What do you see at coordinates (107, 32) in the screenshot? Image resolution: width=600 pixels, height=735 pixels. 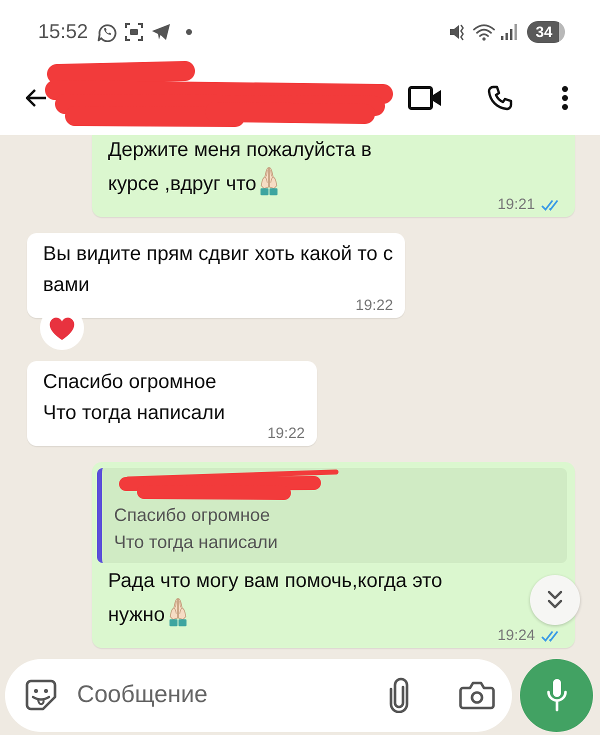 I see `chat-bubble-icon` at bounding box center [107, 32].